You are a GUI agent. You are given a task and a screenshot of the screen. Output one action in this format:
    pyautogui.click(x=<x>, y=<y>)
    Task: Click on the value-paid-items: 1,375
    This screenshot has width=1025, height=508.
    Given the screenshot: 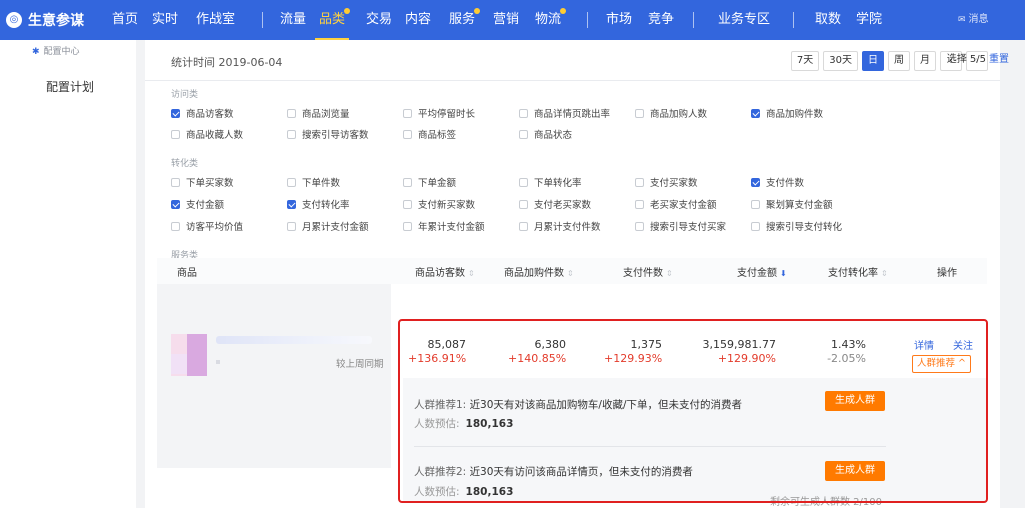 What is the action you would take?
    pyautogui.click(x=646, y=344)
    